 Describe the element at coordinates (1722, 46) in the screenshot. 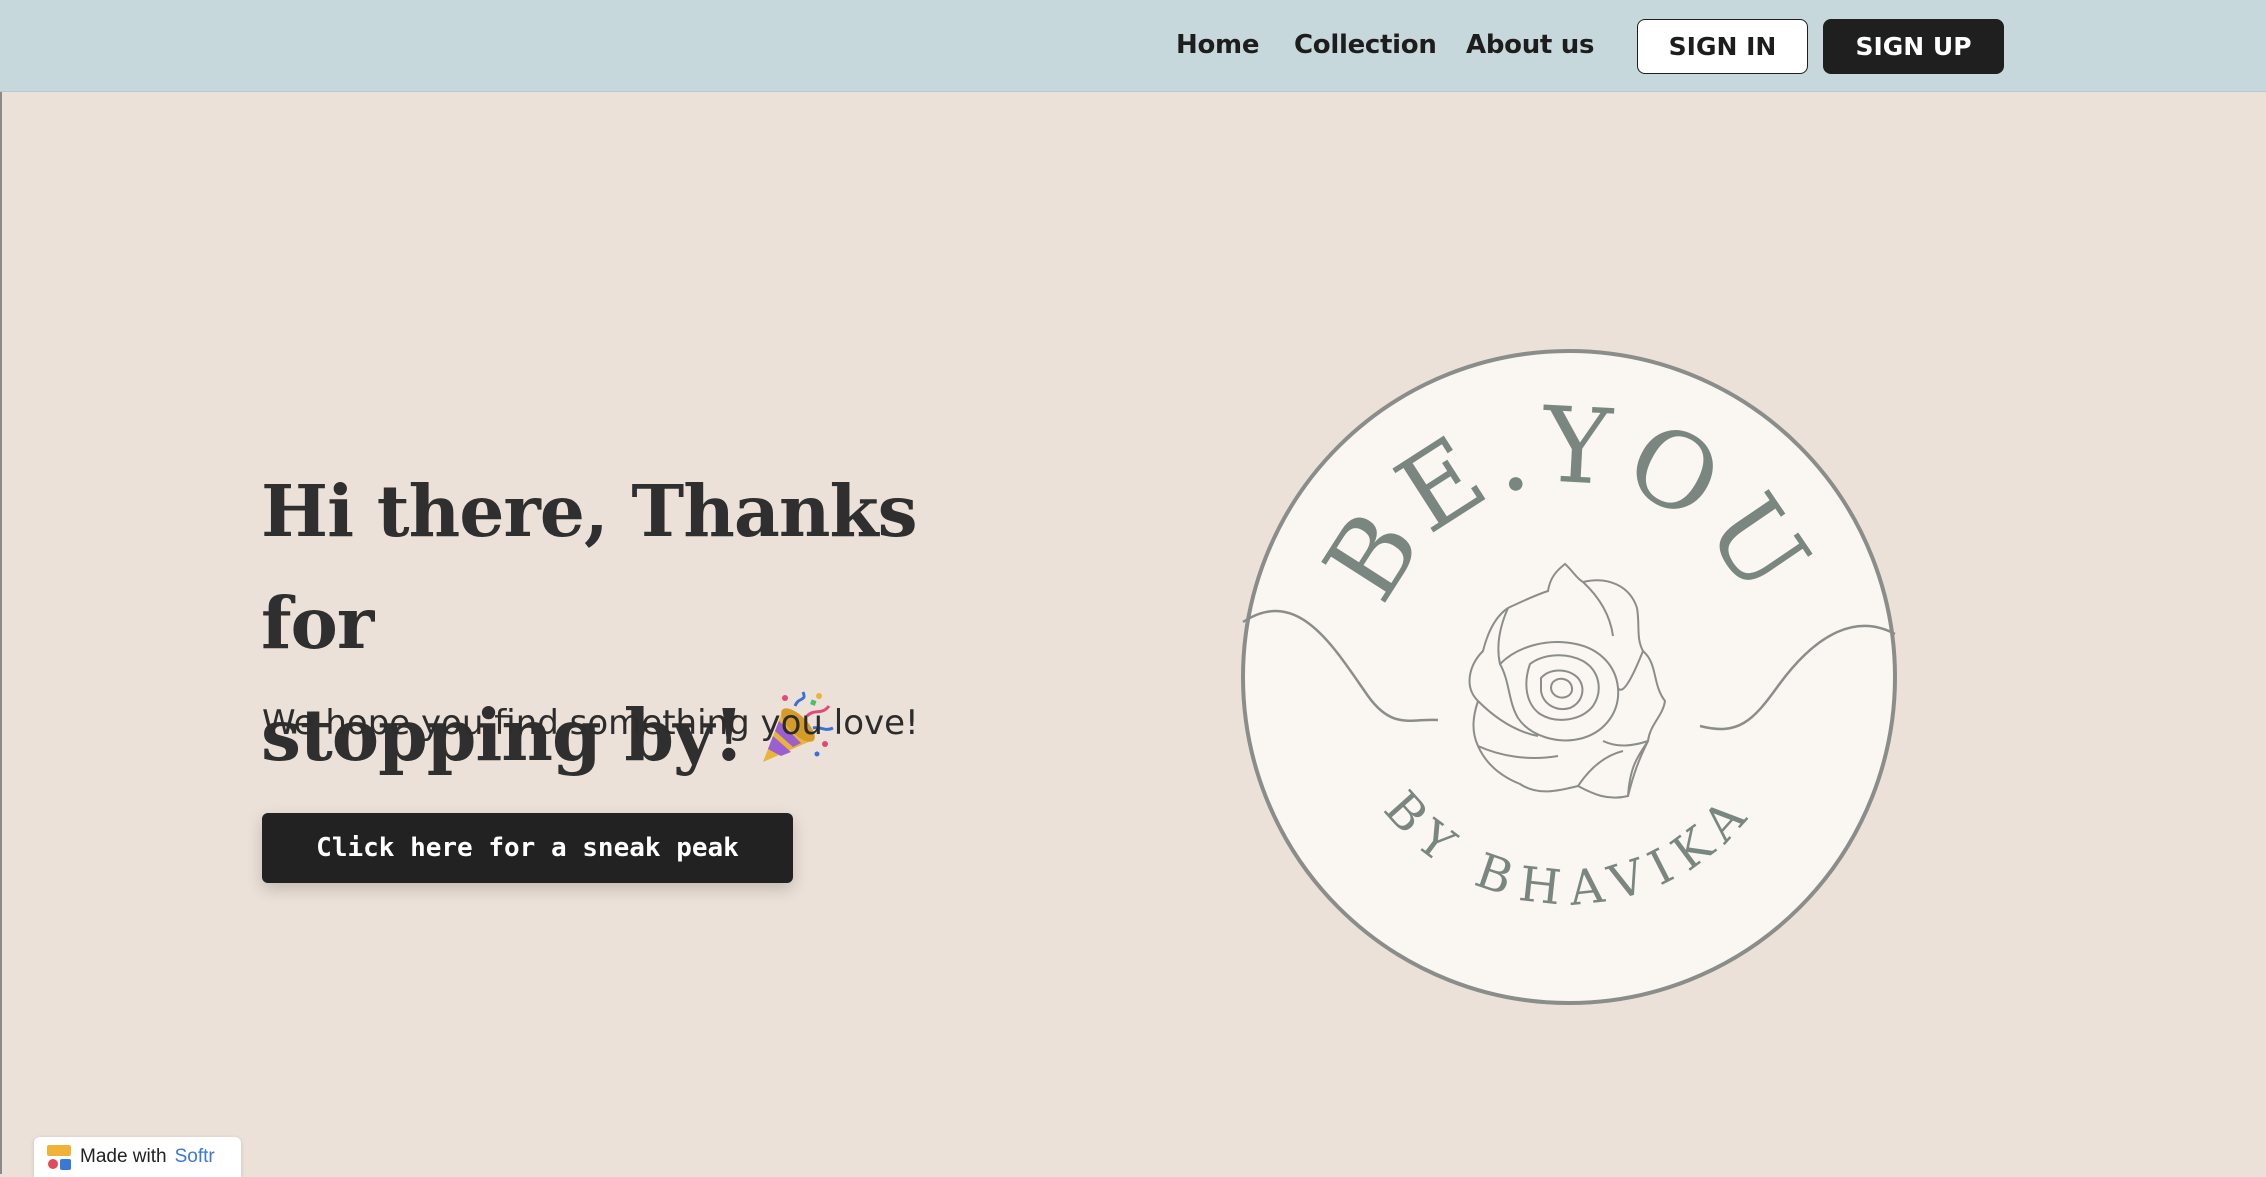

I see `sign-in-button: SIGN IN` at that location.